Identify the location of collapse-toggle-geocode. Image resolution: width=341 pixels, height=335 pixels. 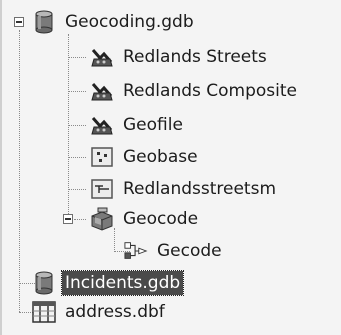
(68, 219).